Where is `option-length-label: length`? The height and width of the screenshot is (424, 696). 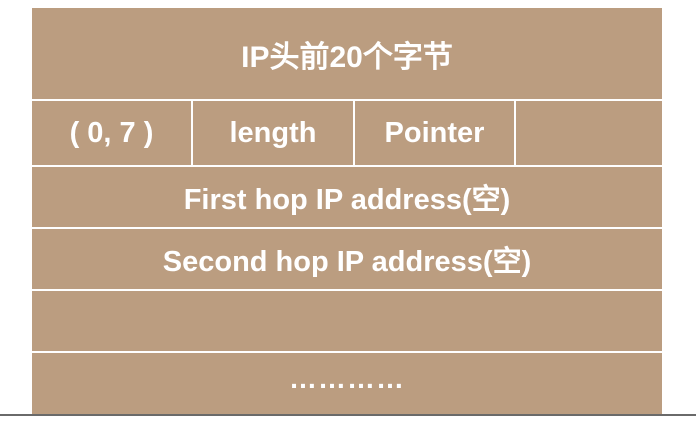
option-length-label: length is located at coordinates (273, 132).